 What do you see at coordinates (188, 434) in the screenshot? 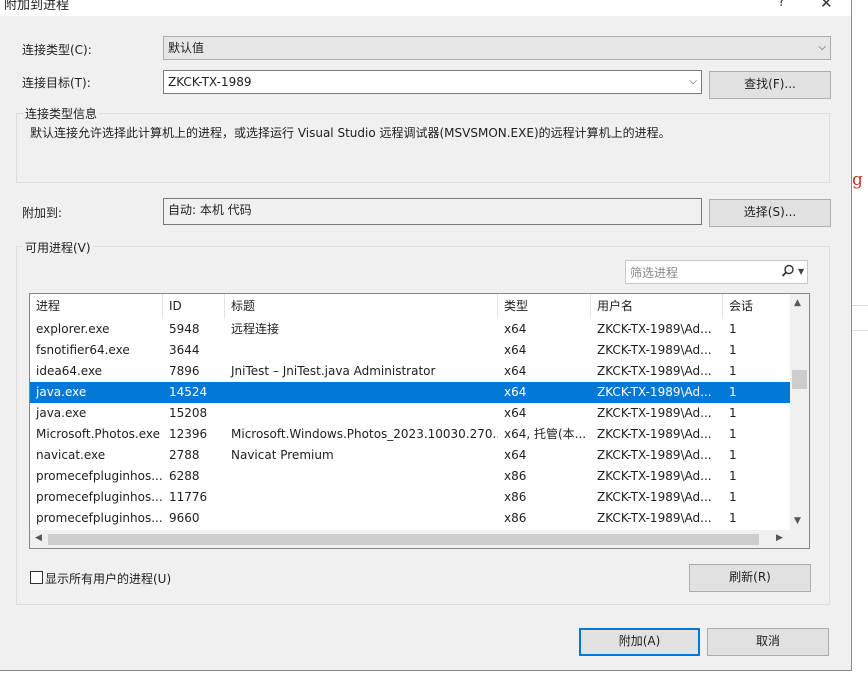
I see `cell-id: 12396` at bounding box center [188, 434].